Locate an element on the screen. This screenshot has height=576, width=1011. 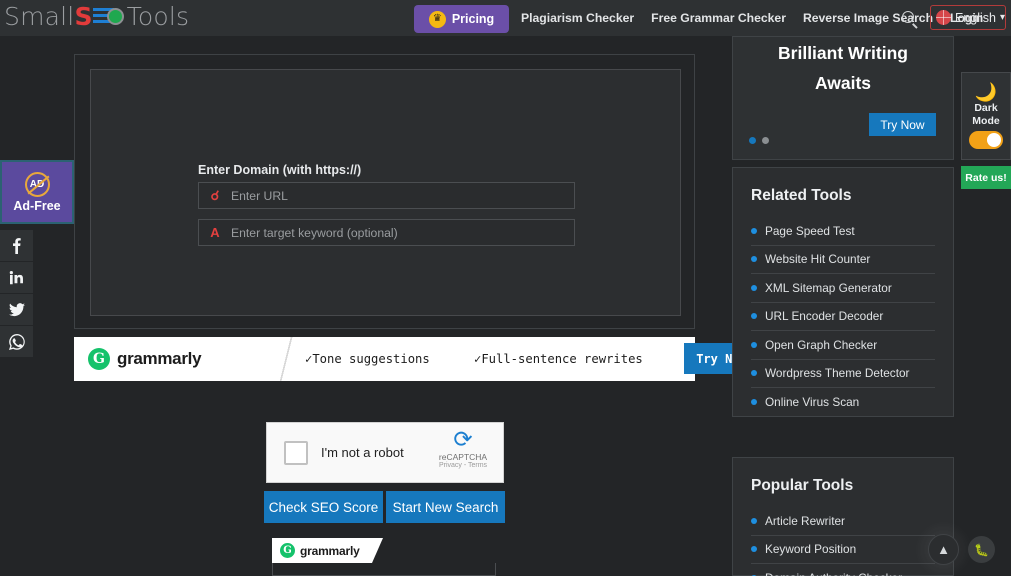
globe-icon is located at coordinates (943, 17).